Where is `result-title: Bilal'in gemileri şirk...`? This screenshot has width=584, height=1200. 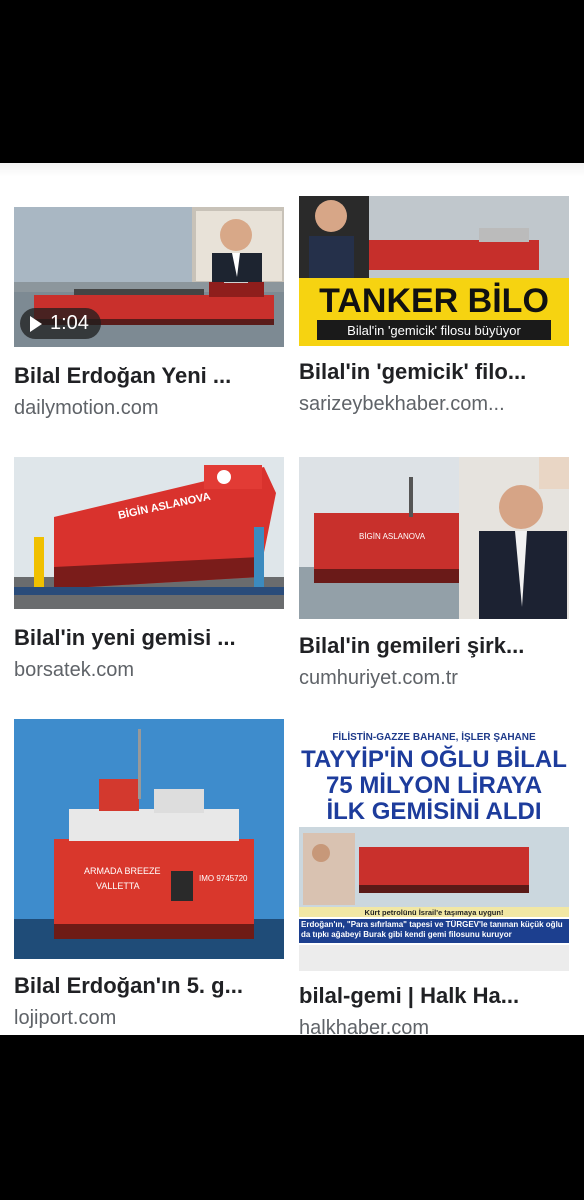 result-title: Bilal'in gemileri şirk... is located at coordinates (430, 646).